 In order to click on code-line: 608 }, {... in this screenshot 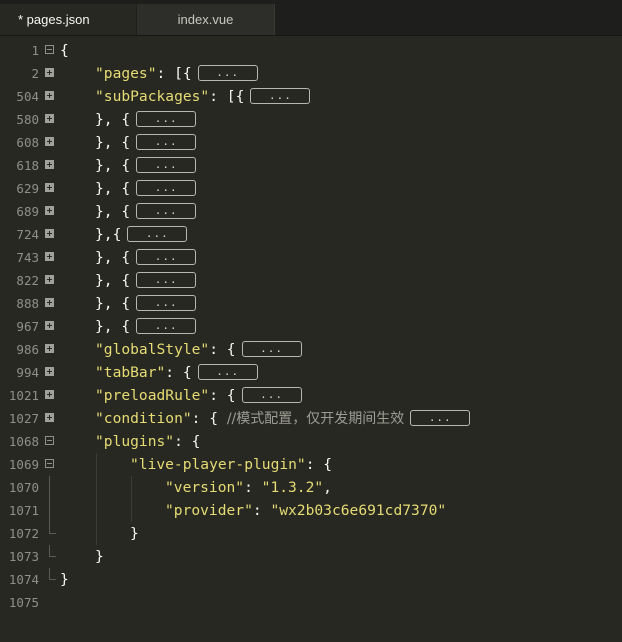, I will do `click(311, 142)`.